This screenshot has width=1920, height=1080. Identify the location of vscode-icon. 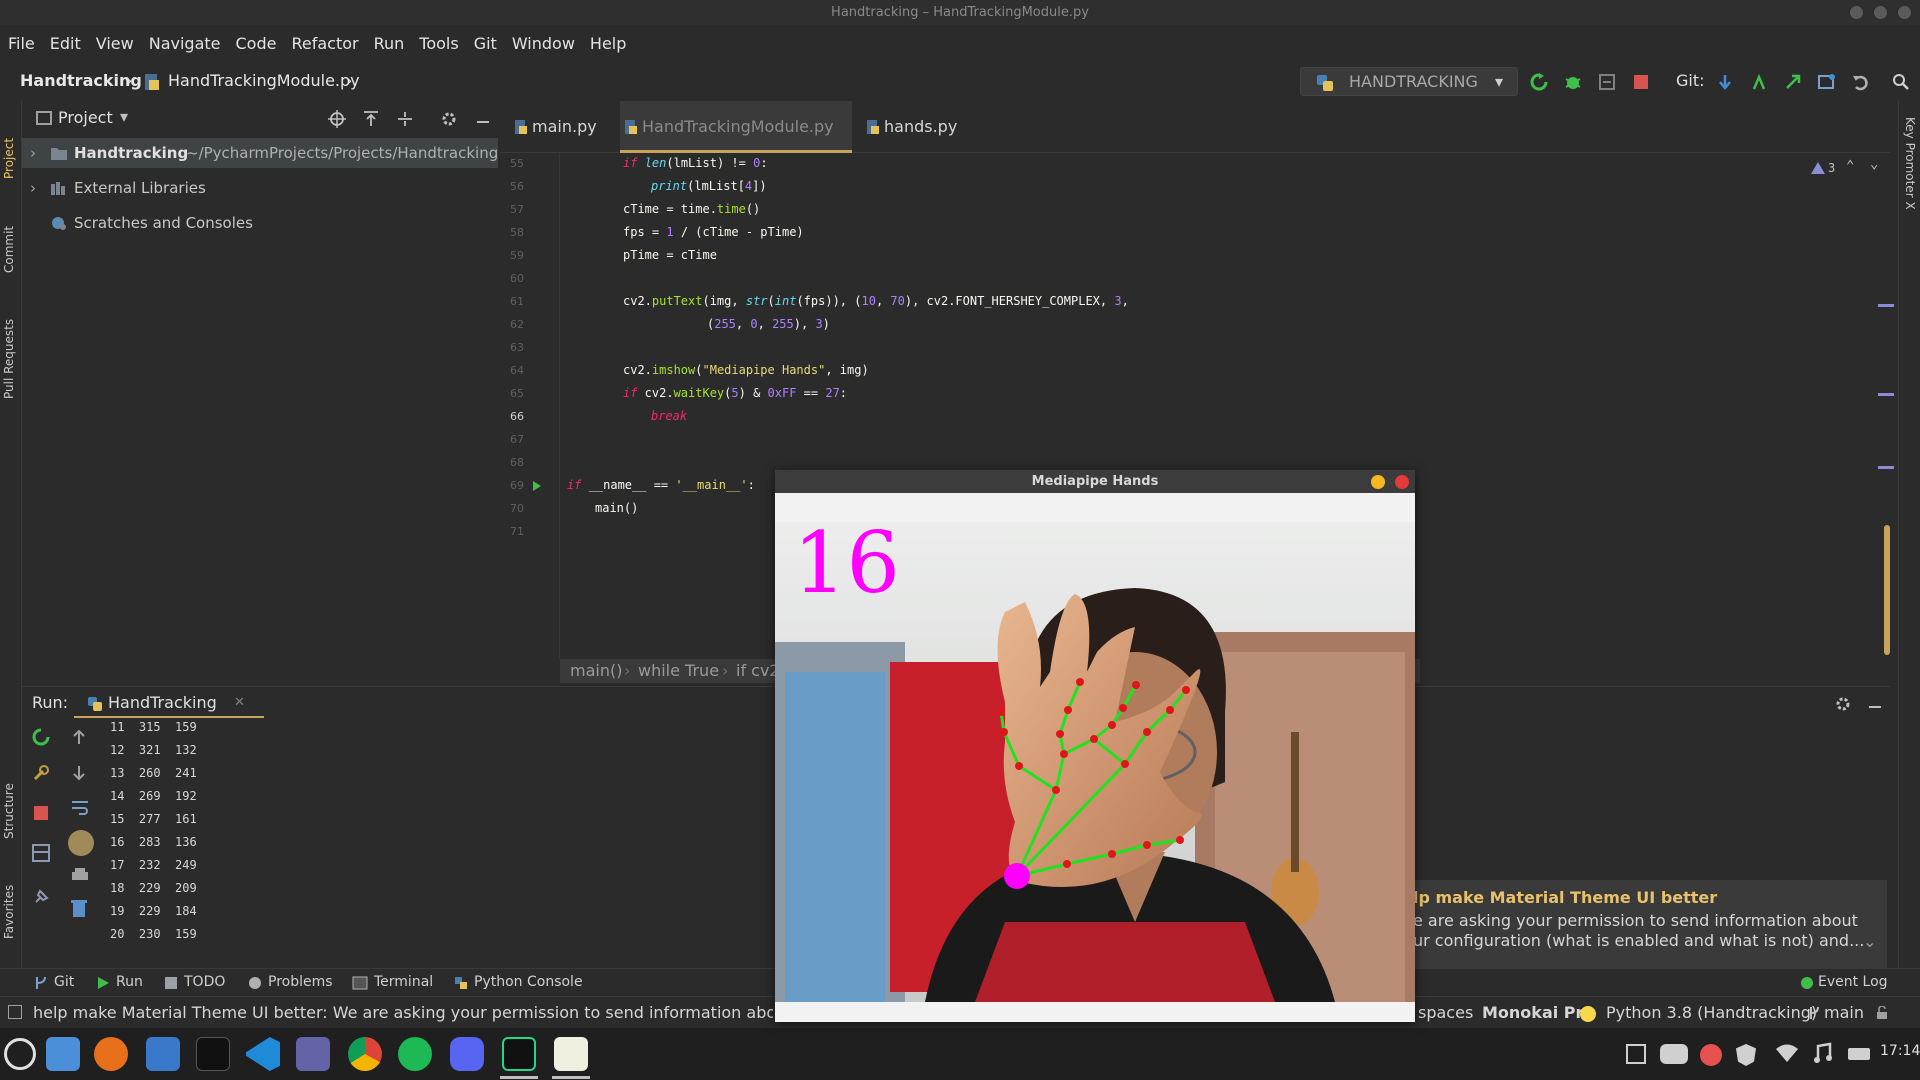
(263, 1054).